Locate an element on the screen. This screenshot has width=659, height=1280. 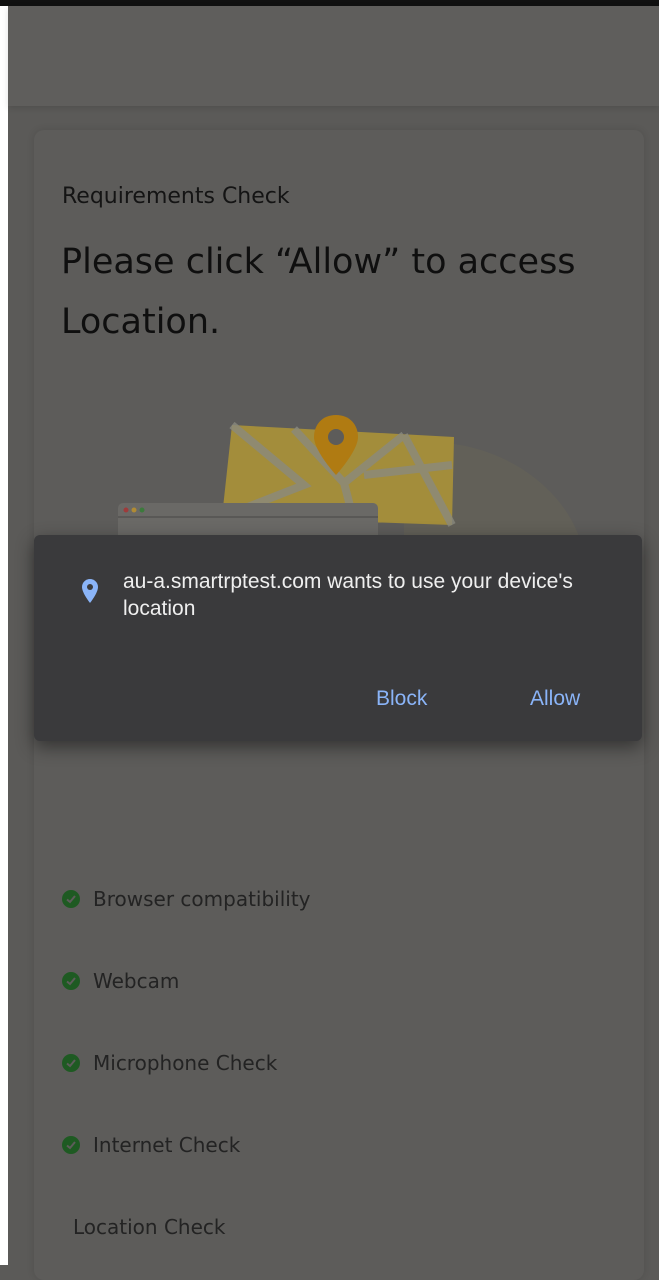
check-label: Webcam is located at coordinates (136, 981).